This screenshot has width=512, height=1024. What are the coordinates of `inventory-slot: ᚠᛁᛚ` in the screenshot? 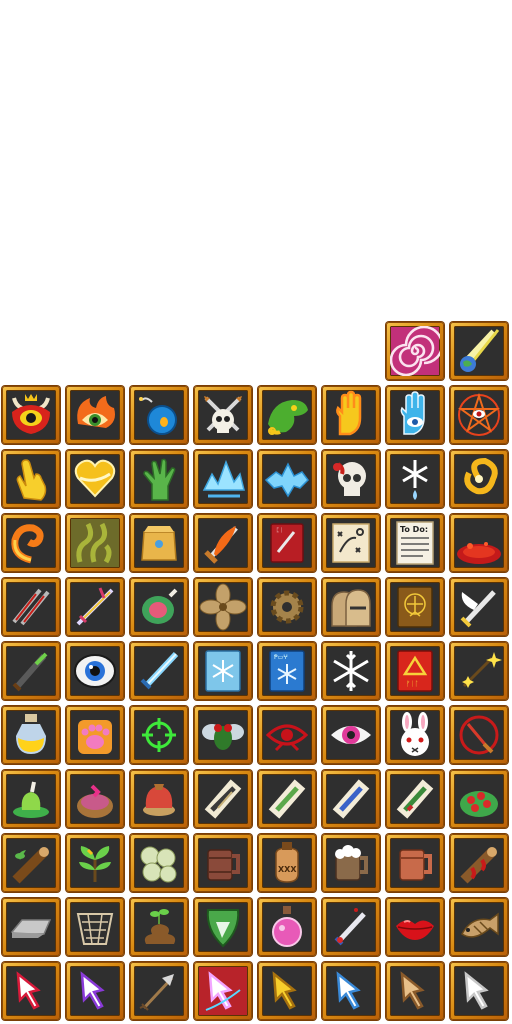 It's located at (415, 671).